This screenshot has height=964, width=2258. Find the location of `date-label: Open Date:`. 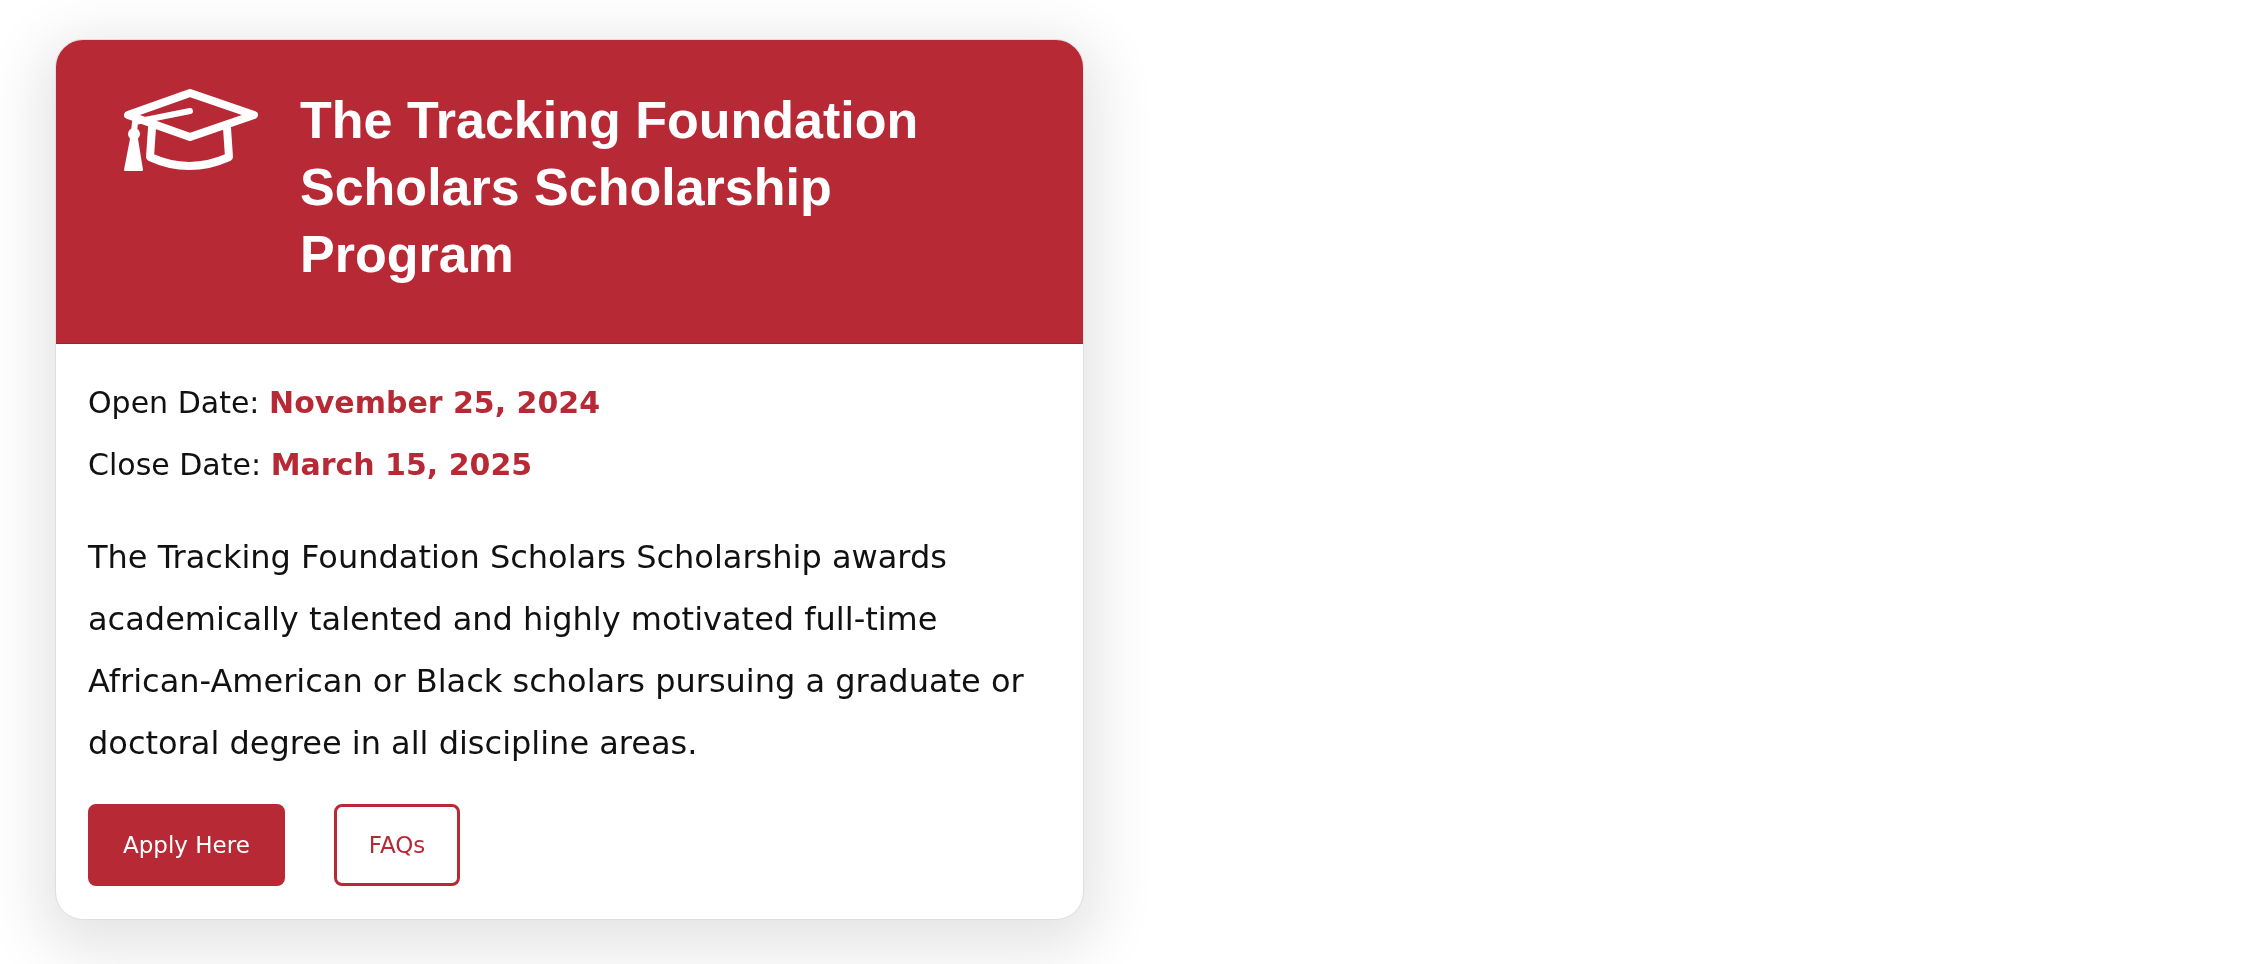

date-label: Open Date: is located at coordinates (174, 402).